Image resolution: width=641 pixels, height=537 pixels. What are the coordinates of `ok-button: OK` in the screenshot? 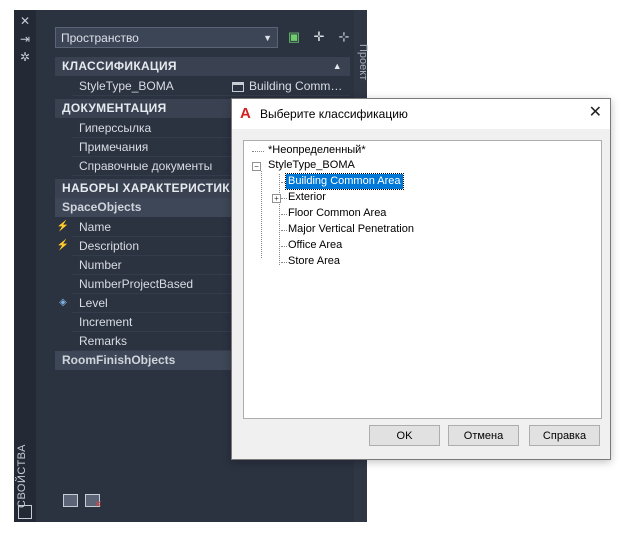 It's located at (404, 435).